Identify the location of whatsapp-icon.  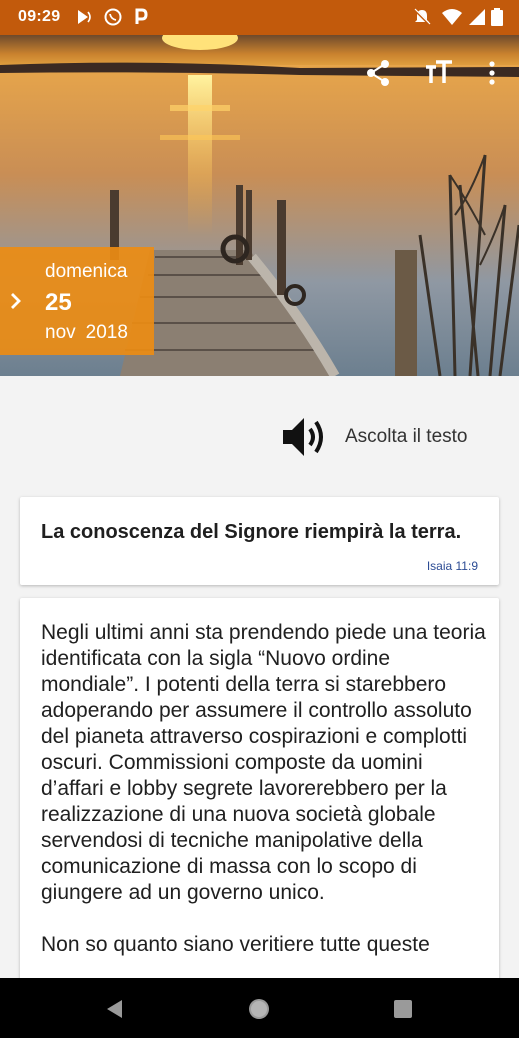
(113, 17).